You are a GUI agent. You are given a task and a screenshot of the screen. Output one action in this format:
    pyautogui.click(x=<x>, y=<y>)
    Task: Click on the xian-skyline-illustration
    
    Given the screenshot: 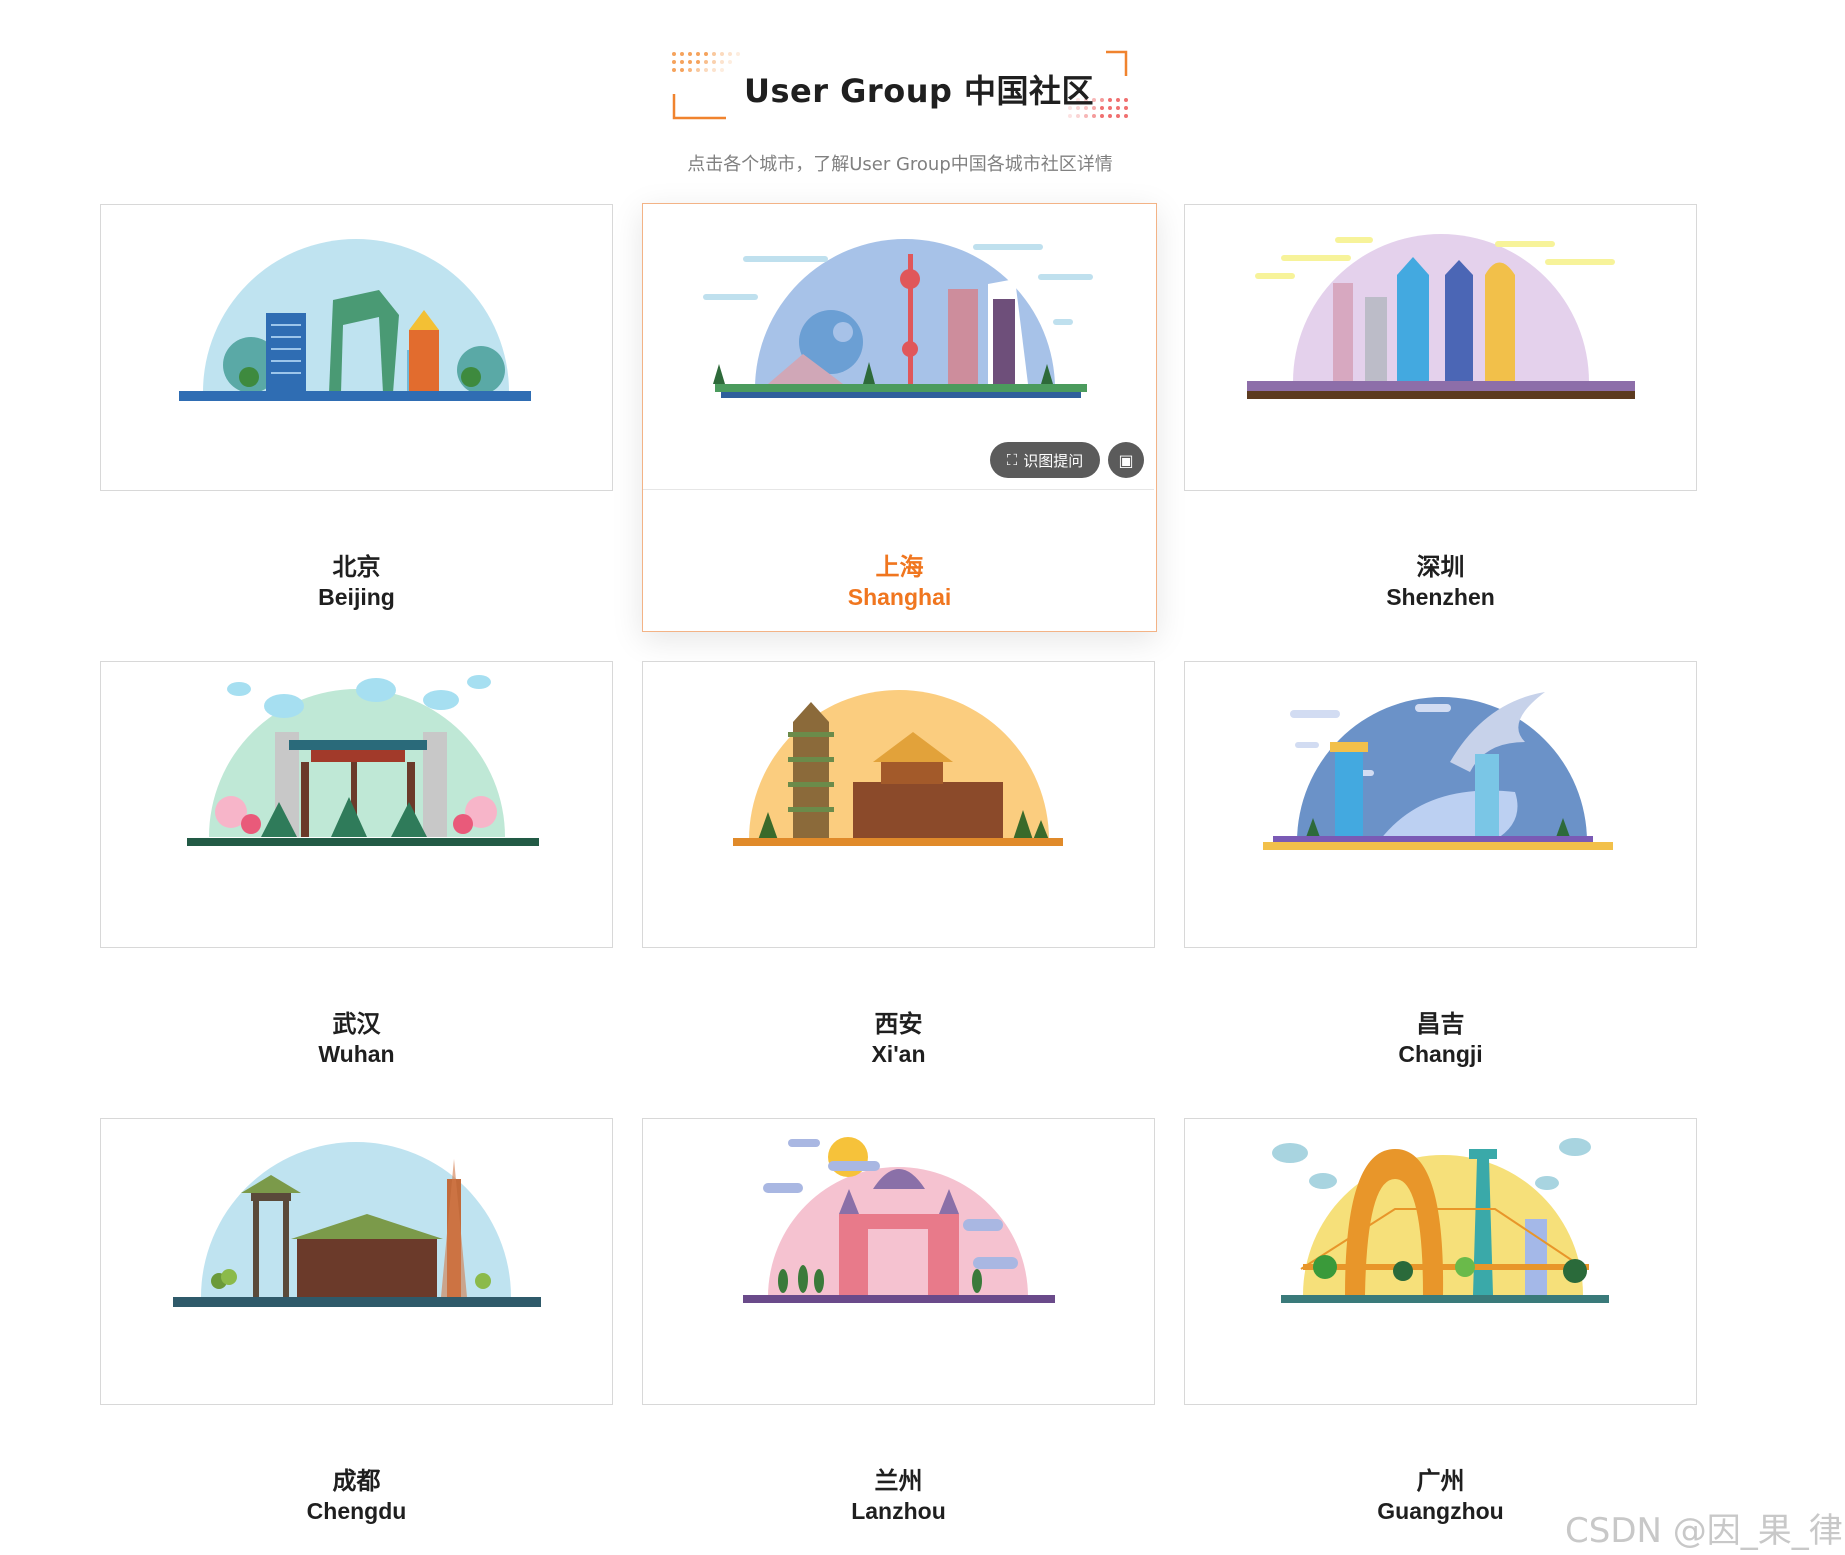 What is the action you would take?
    pyautogui.click(x=898, y=804)
    